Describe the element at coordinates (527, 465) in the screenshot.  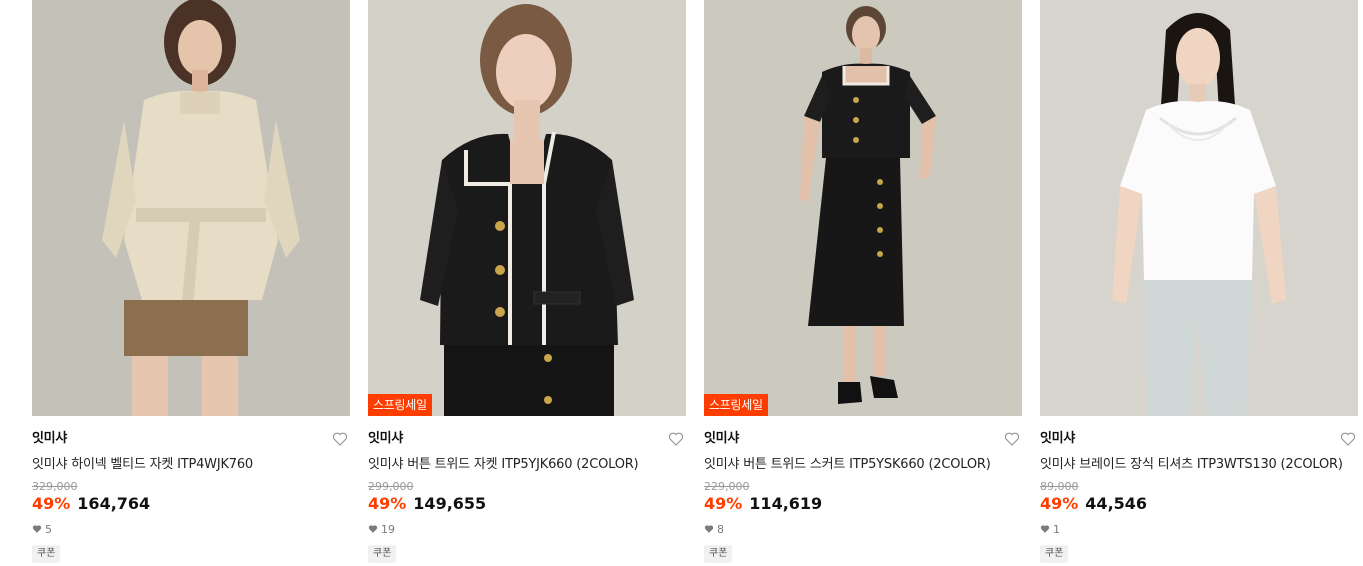
I see `product-name: 잇미샤 버튼 트위드 자켓 ITP5YJK660 (2COLOR)` at that location.